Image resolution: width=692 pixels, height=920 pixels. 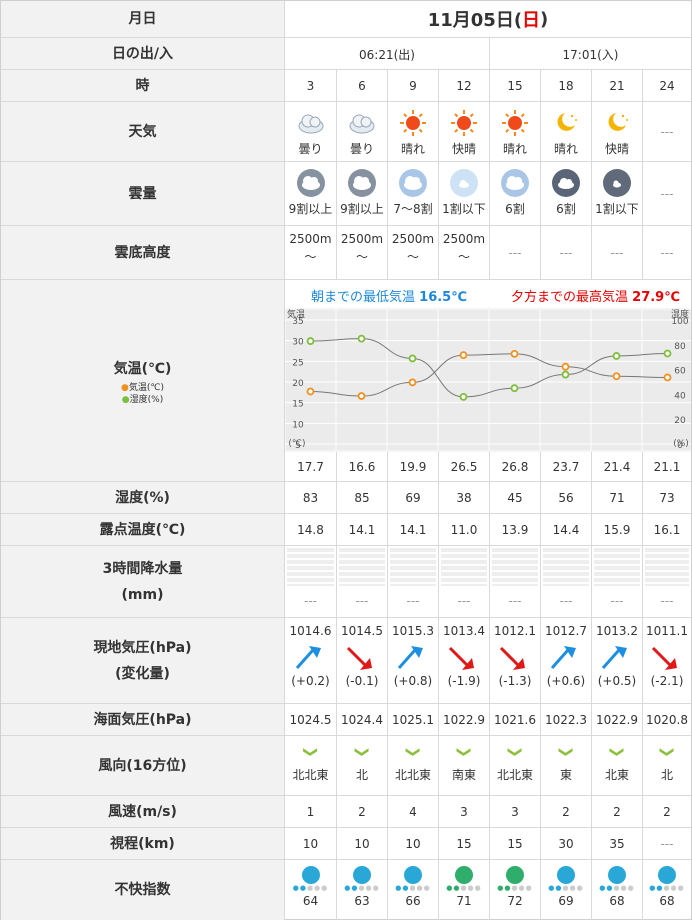 I want to click on pressure-change: (+0.6), so click(x=566, y=681).